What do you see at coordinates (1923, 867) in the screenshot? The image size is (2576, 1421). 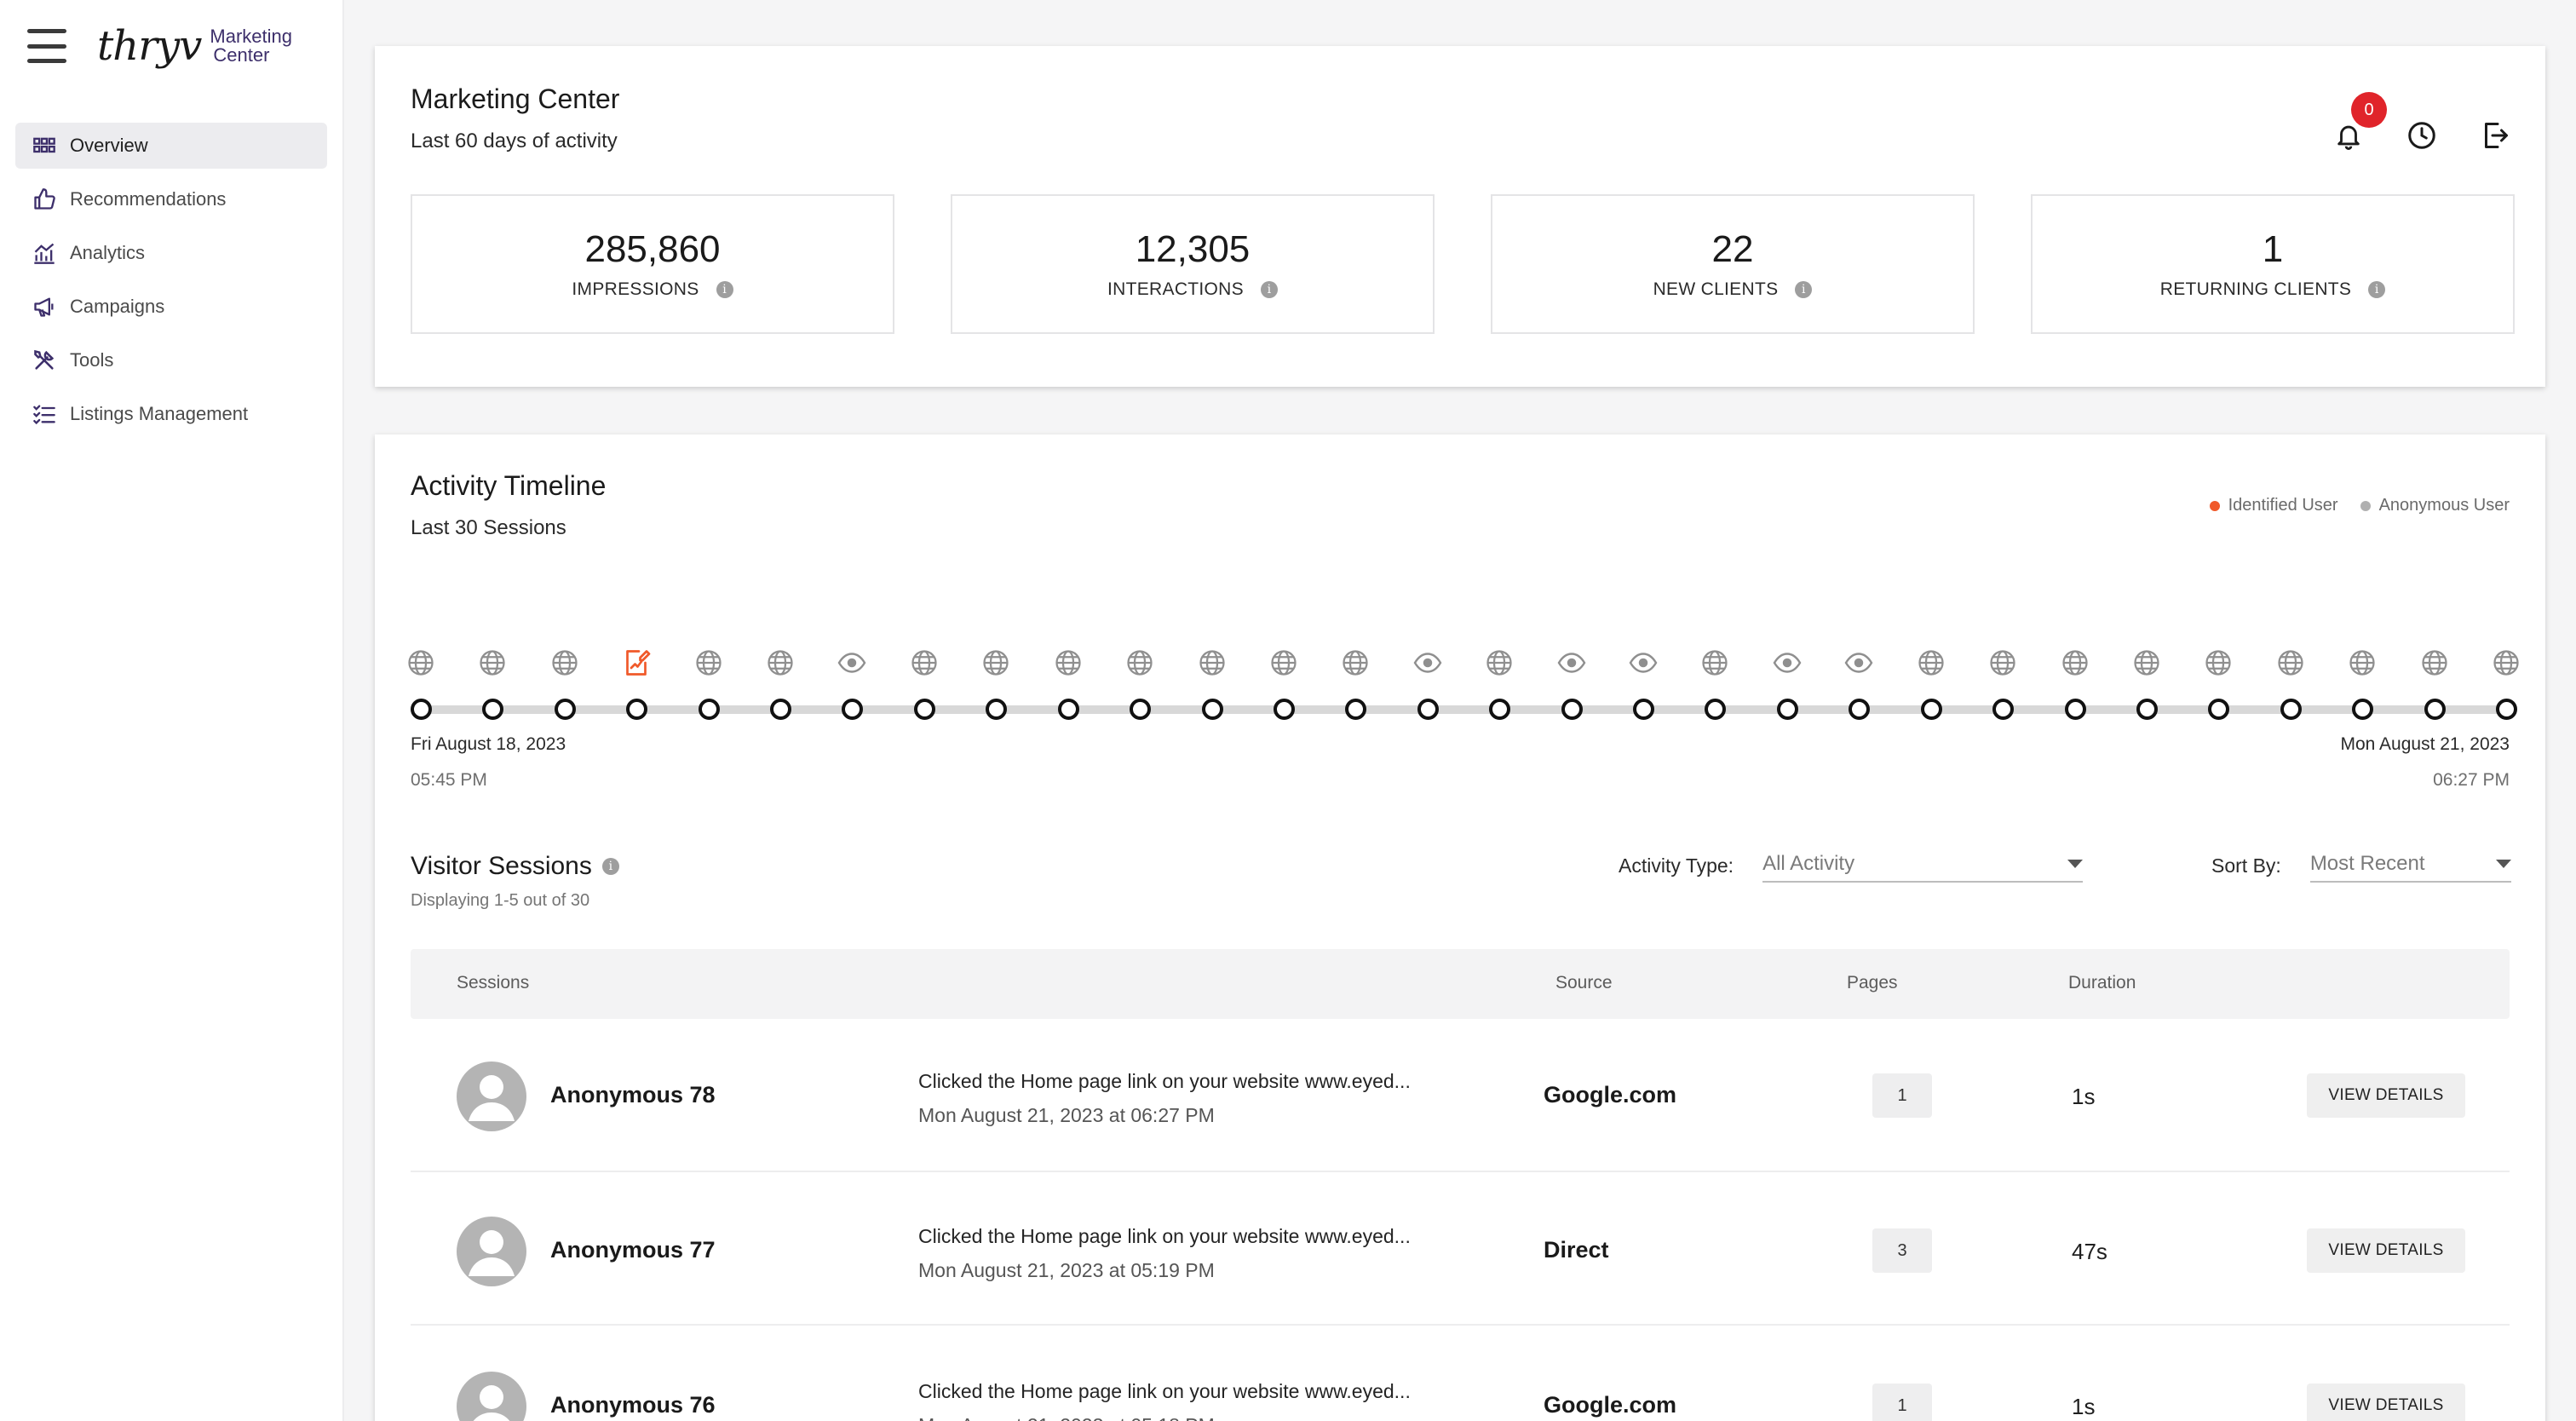 I see `activity-type-select: All Activity` at bounding box center [1923, 867].